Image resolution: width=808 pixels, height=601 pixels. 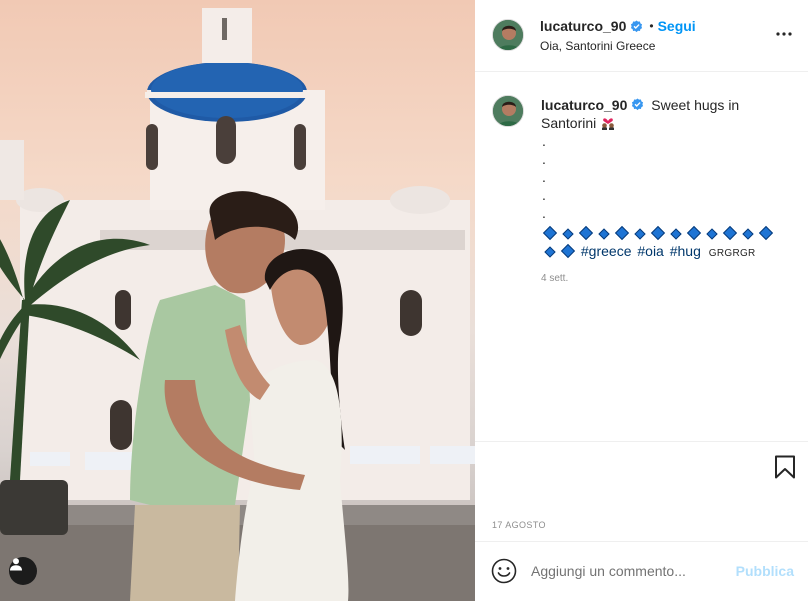 I want to click on comment-bar: Pubblica, so click(x=641, y=571).